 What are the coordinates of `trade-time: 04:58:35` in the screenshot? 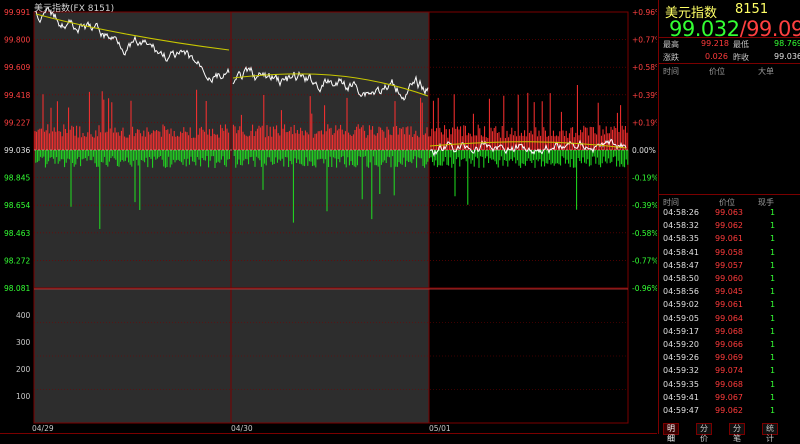 It's located at (681, 239).